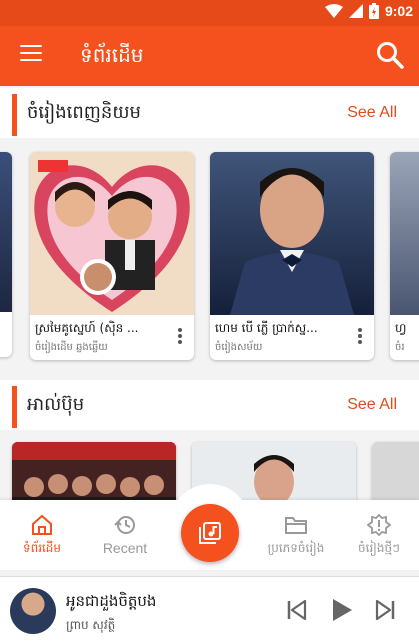 The width and height of the screenshot is (419, 644). What do you see at coordinates (379, 548) in the screenshot?
I see `nav-new-songs-label: ចំរៀងថ្មីៗ` at bounding box center [379, 548].